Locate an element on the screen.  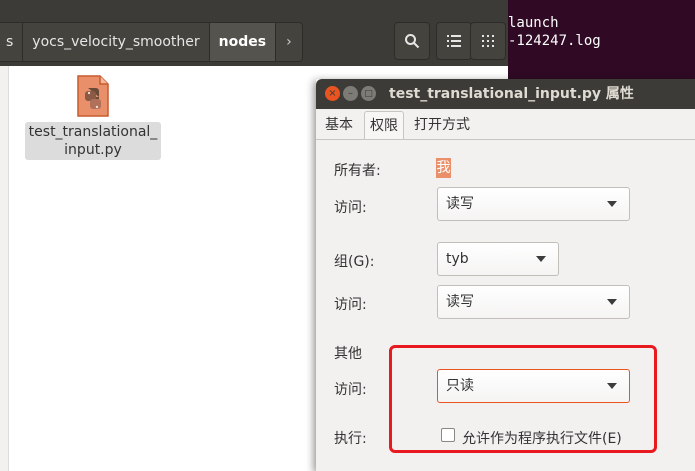
grid-view-icon is located at coordinates (488, 41).